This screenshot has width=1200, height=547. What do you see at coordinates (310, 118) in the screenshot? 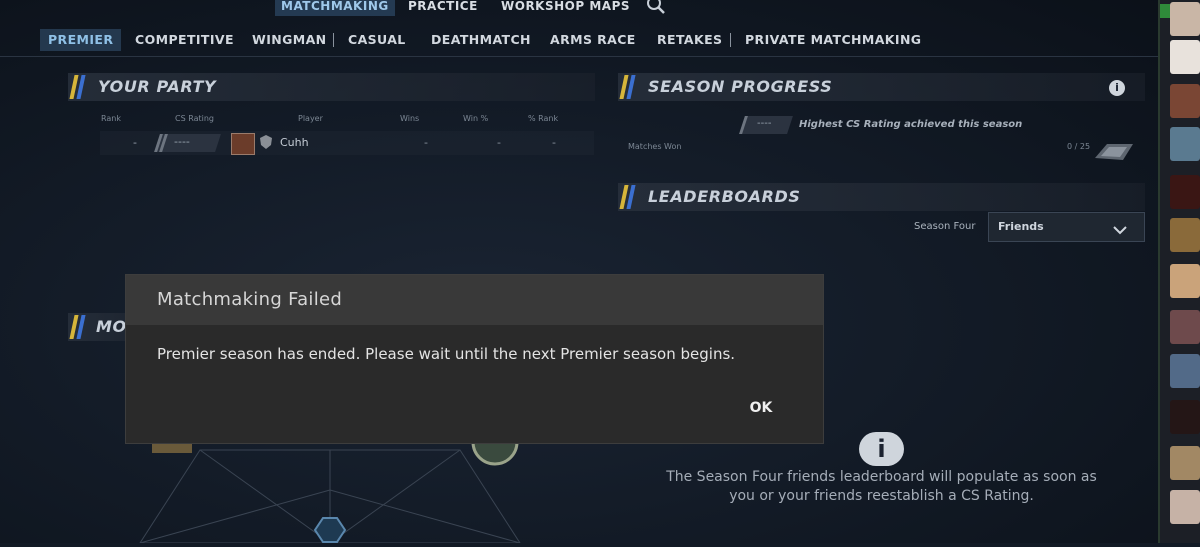
I see `col-player: Player` at bounding box center [310, 118].